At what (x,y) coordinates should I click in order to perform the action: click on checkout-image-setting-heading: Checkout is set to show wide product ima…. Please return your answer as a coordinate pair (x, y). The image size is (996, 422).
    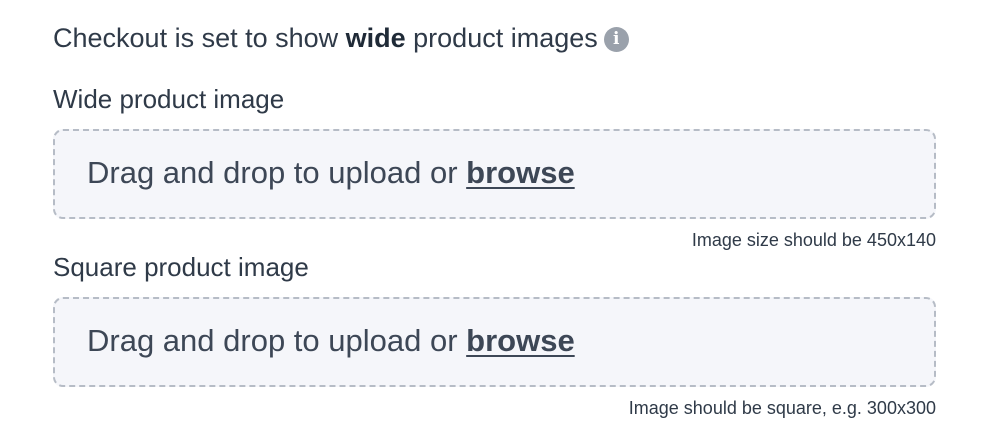
    Looking at the image, I should click on (341, 38).